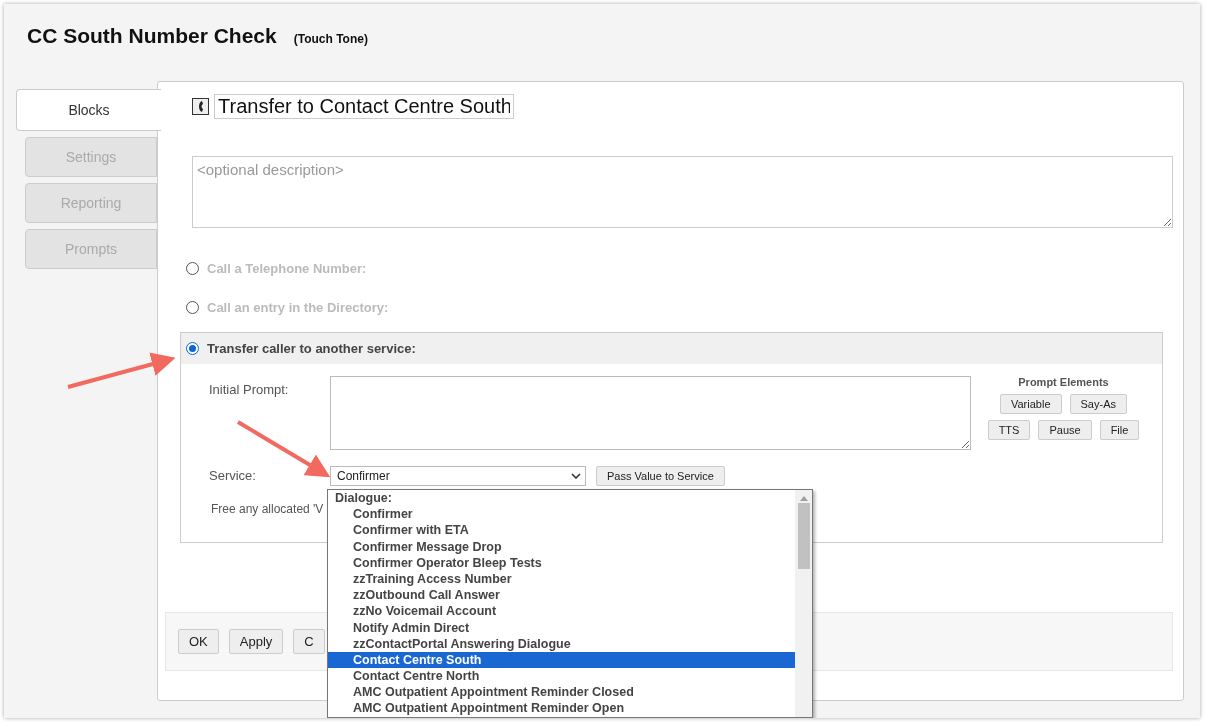 The width and height of the screenshot is (1210, 727). Describe the element at coordinates (1063, 382) in the screenshot. I see `prompt-elements-title: Prompt Elements` at that location.